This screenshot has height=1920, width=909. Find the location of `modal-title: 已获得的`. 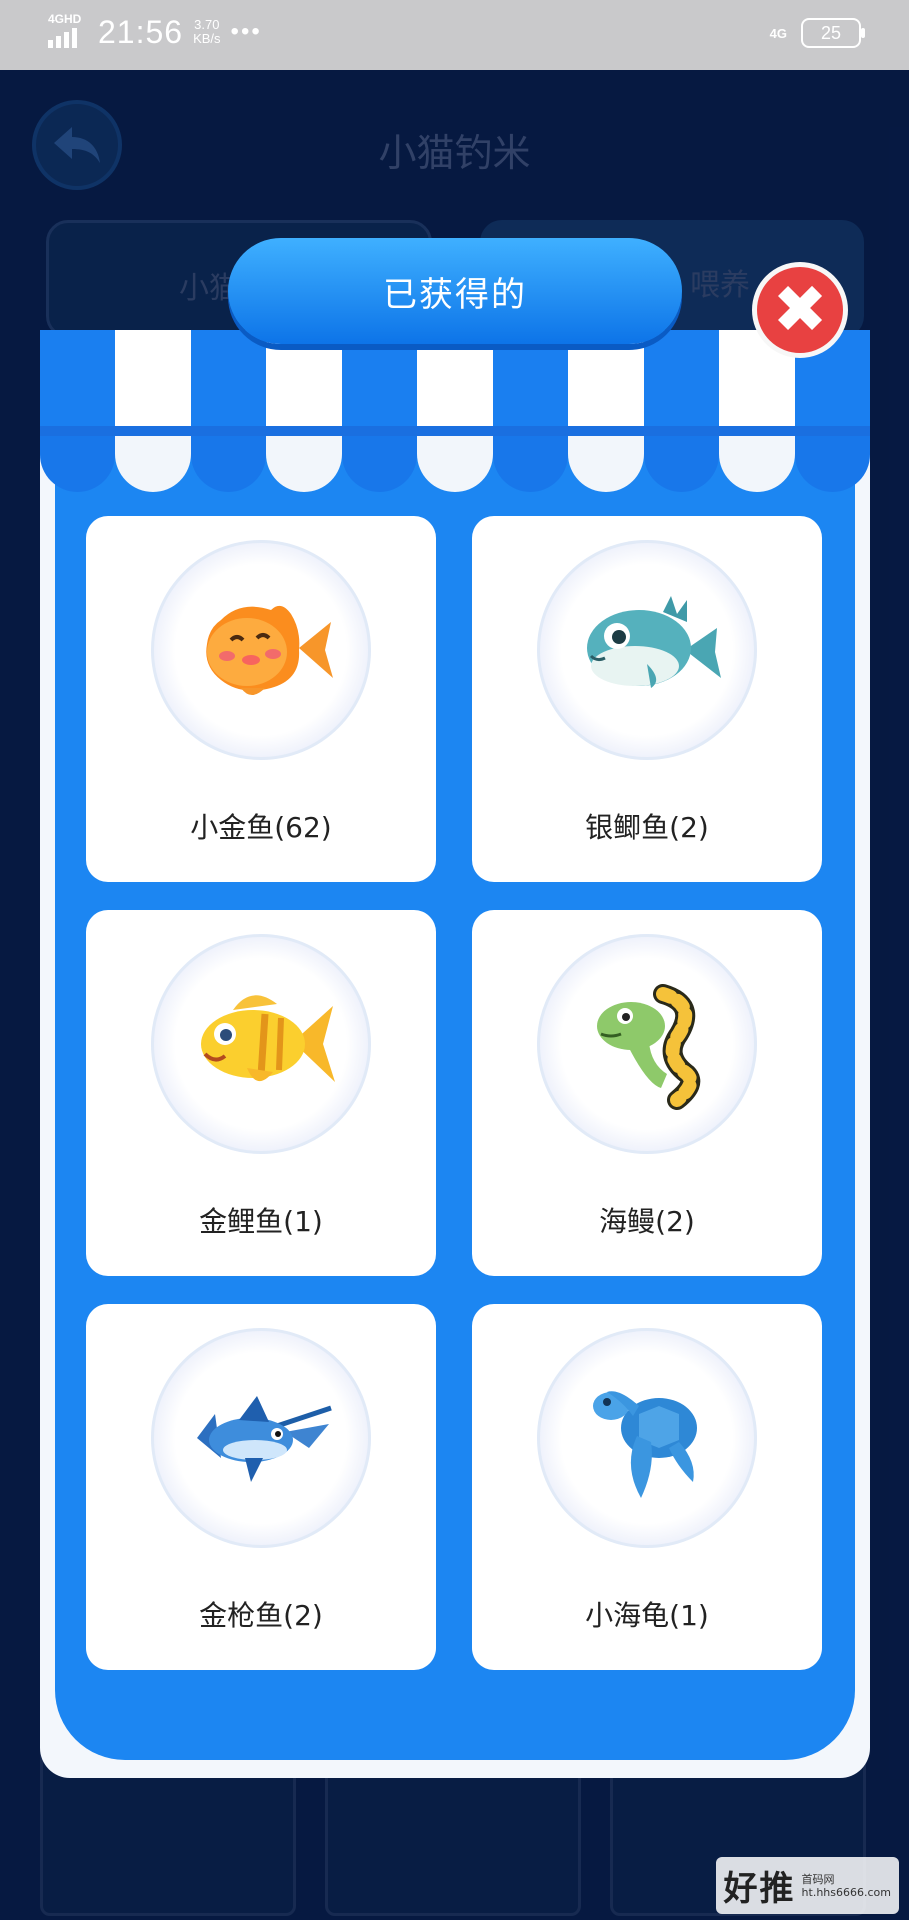

modal-title: 已获得的 is located at coordinates (455, 294).